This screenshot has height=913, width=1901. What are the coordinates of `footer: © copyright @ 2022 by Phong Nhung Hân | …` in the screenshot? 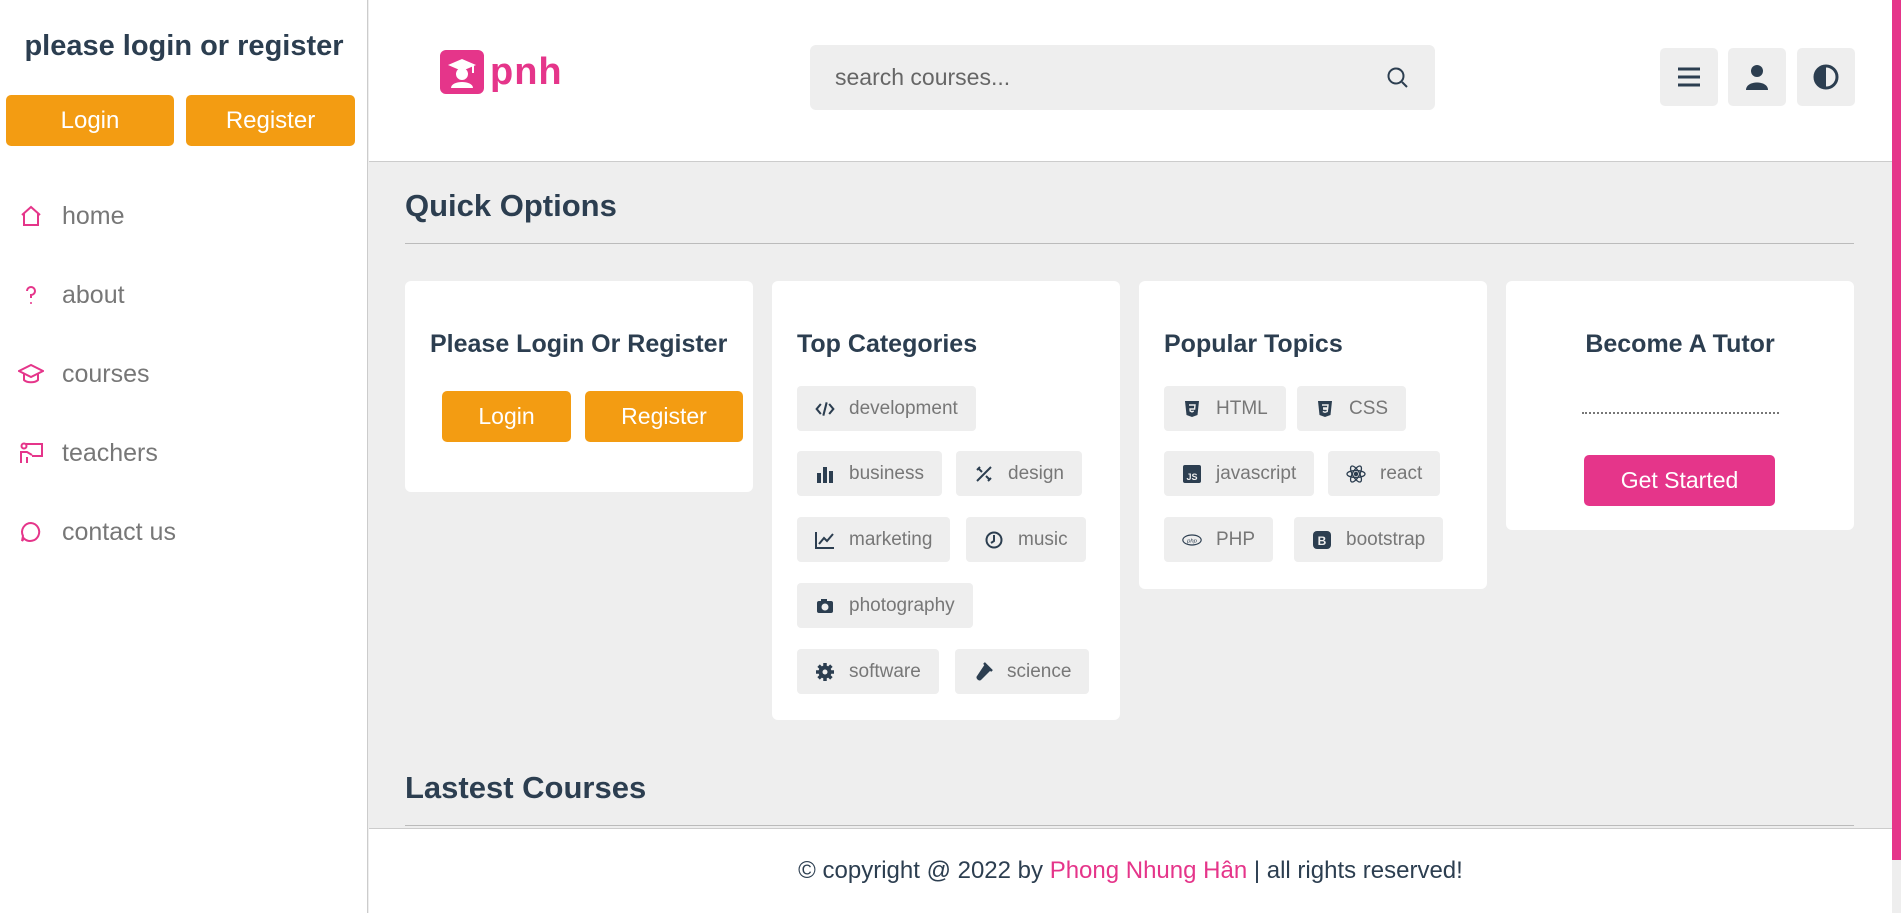 It's located at (1130, 870).